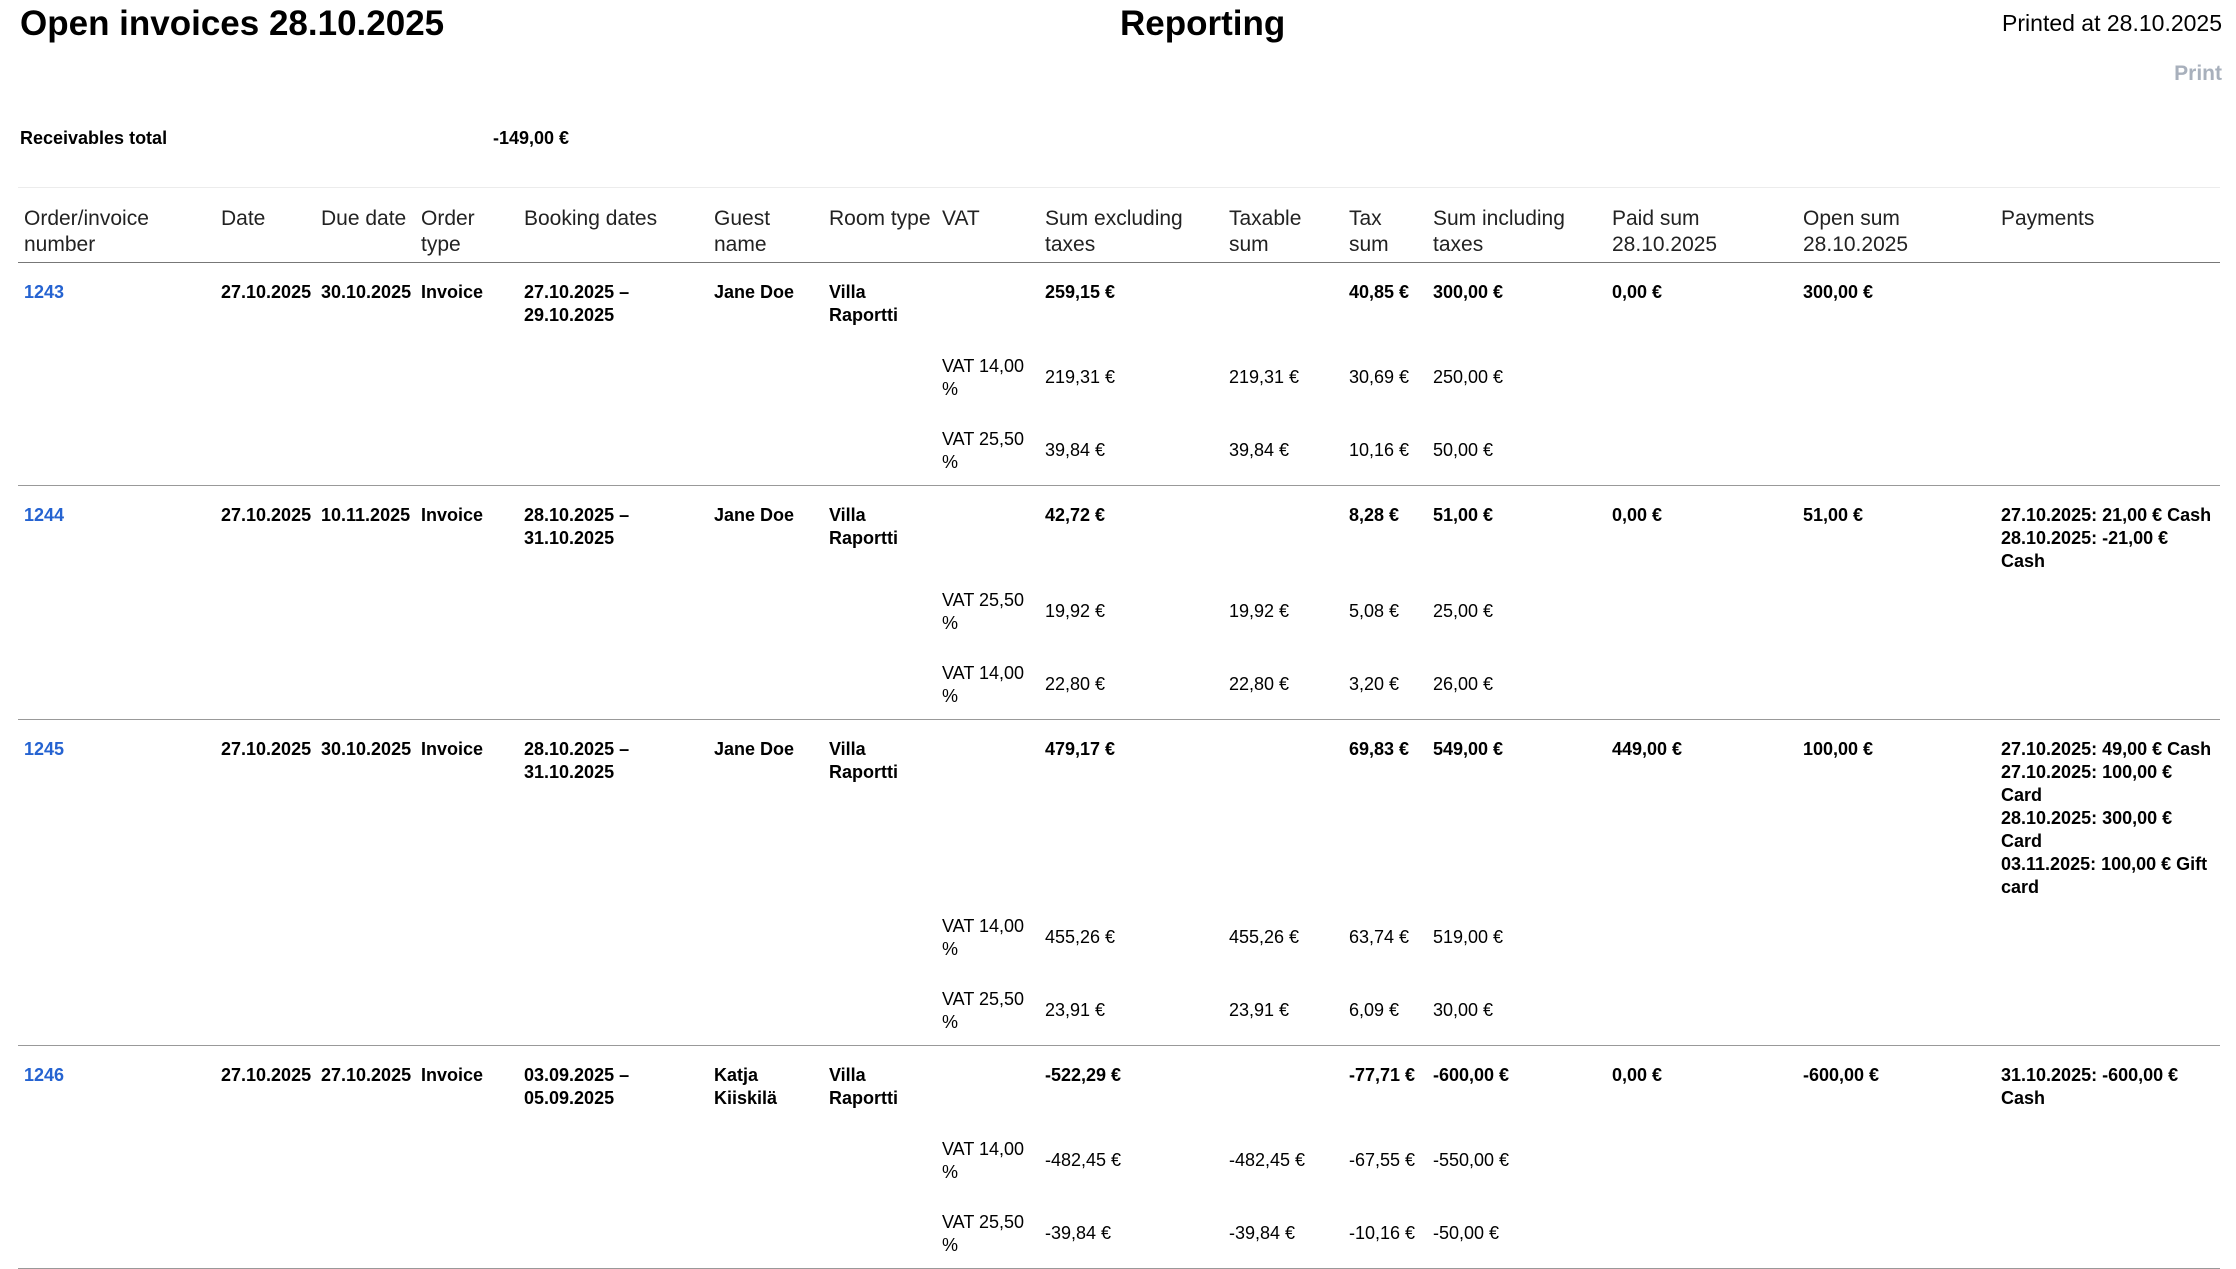 Image resolution: width=2236 pixels, height=1269 pixels. I want to click on sum-including-cell: 50,00 €, so click(1516, 449).